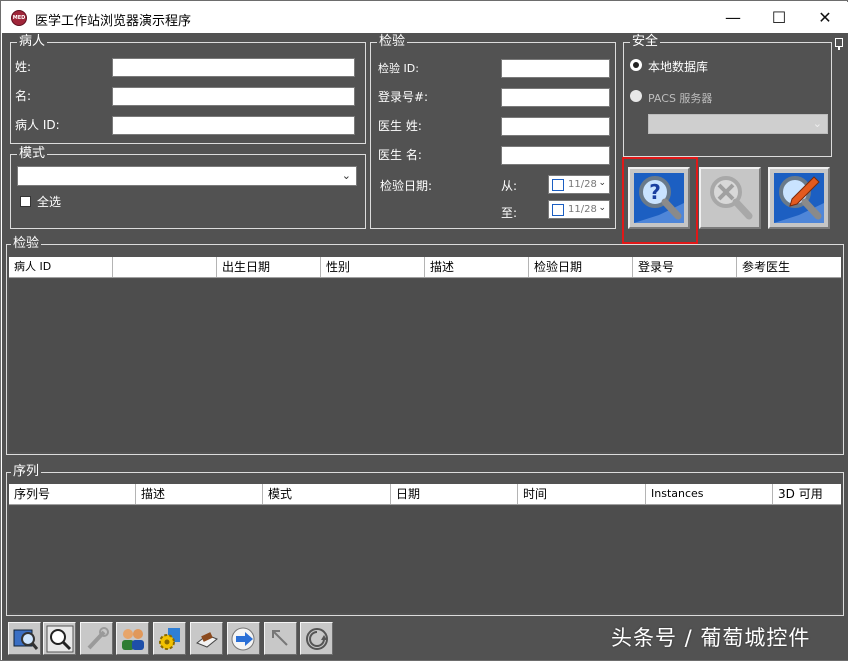 This screenshot has height=661, width=850. I want to click on cursor-icon, so click(280, 638).